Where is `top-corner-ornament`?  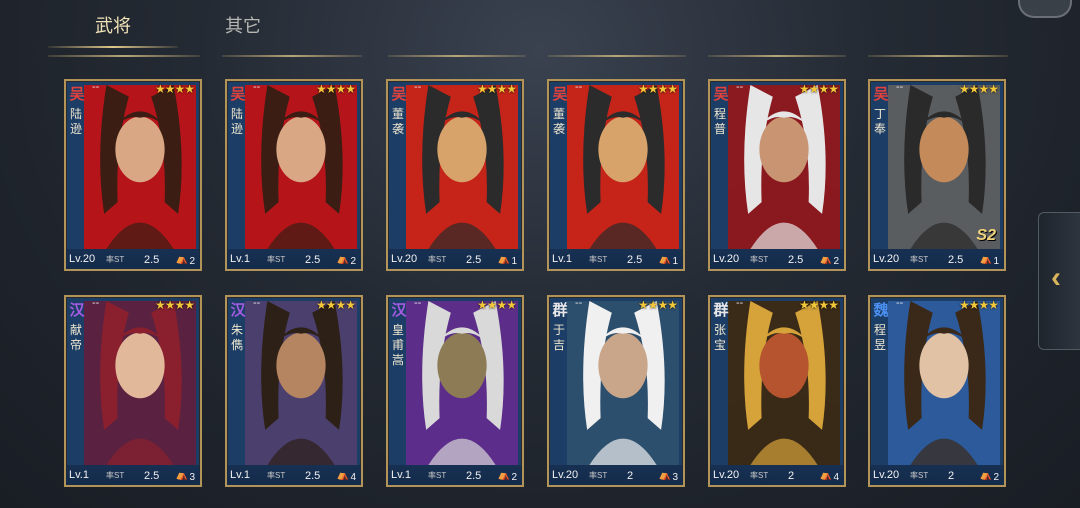
top-corner-ornament is located at coordinates (1045, 9).